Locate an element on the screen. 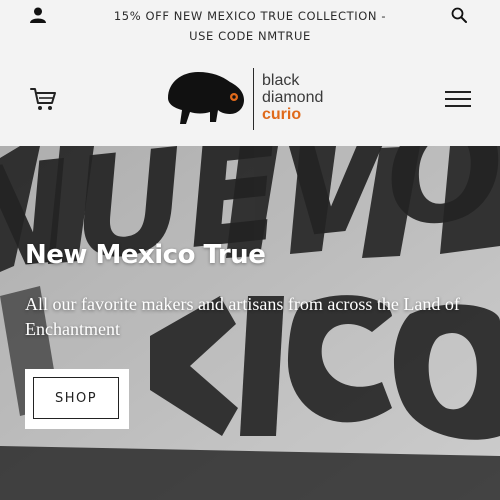 This screenshot has height=500, width=500. logo-word-black: black is located at coordinates (281, 80).